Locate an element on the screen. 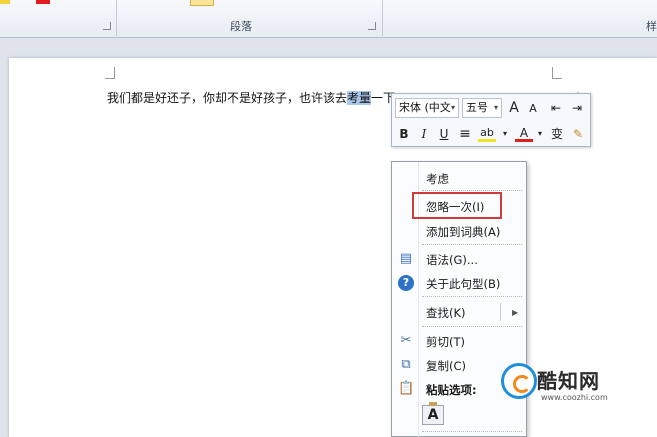  menu-item-cut: 剪切(T) is located at coordinates (445, 342).